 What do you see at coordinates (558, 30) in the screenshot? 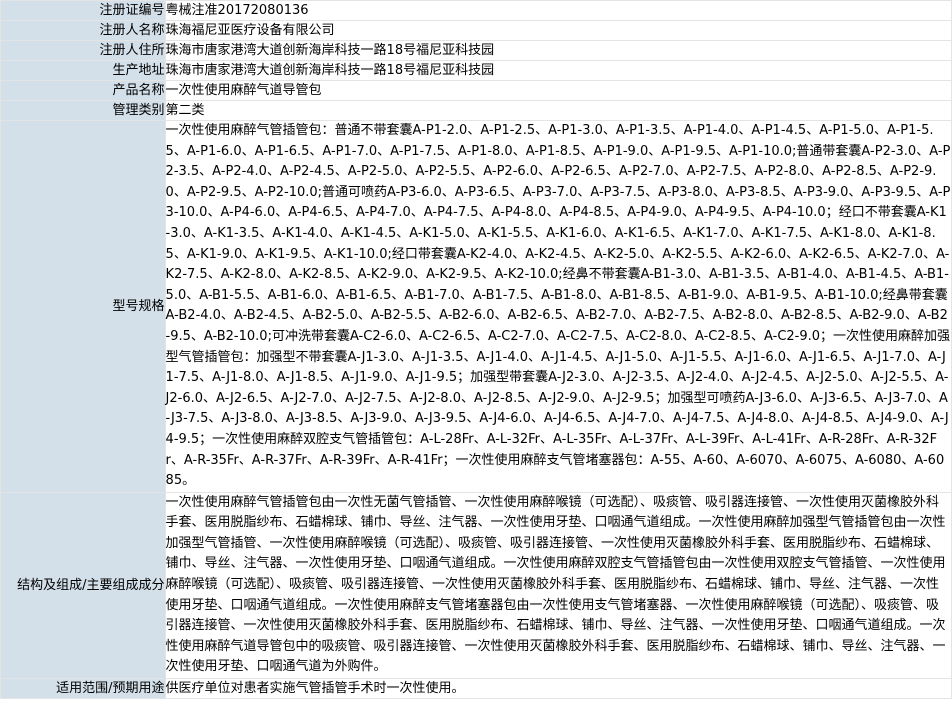
I see `value-registrant-name: 珠海福尼亚医疗设备有限公司` at bounding box center [558, 30].